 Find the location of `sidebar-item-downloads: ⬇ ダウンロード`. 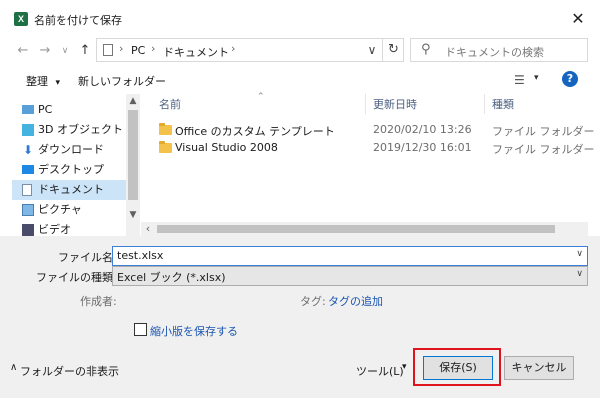

sidebar-item-downloads: ⬇ ダウンロード is located at coordinates (69, 150).